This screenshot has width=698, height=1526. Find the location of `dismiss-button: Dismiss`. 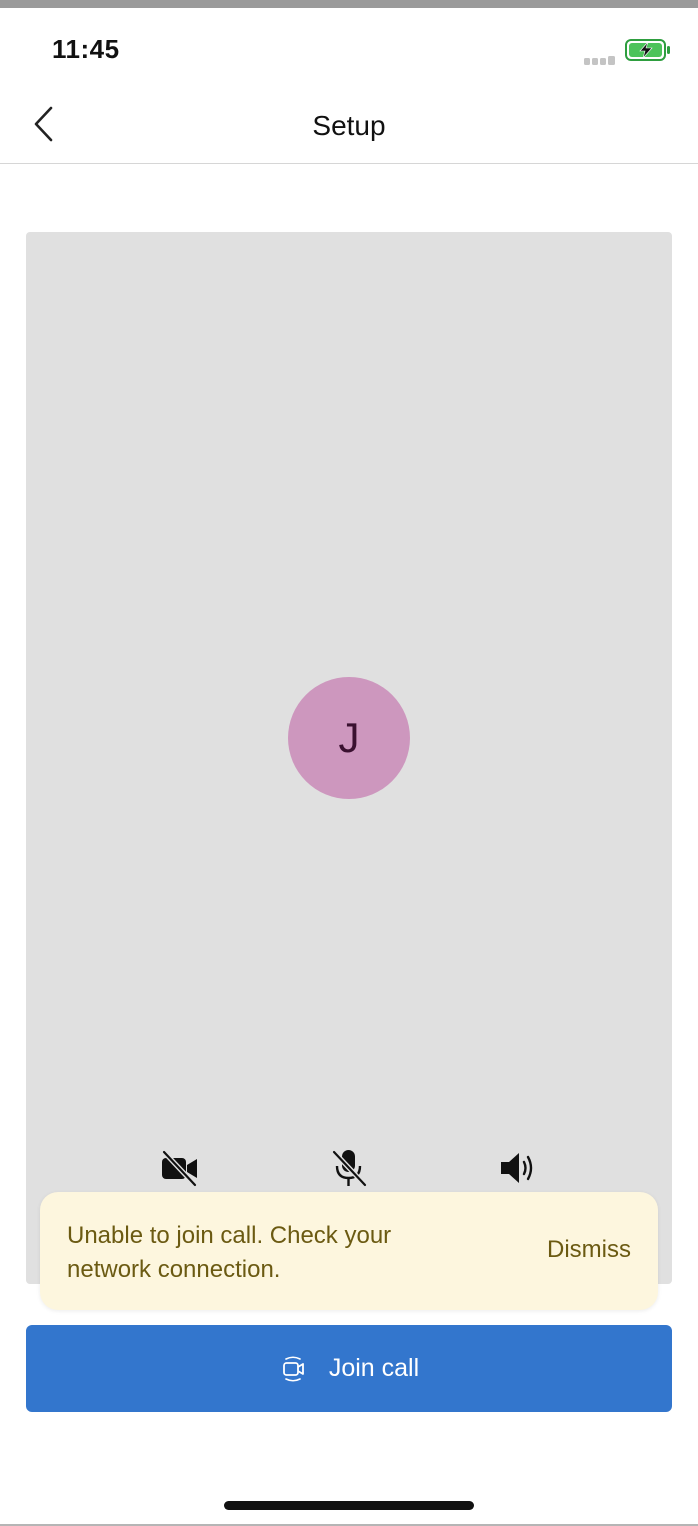

dismiss-button: Dismiss is located at coordinates (589, 1250).